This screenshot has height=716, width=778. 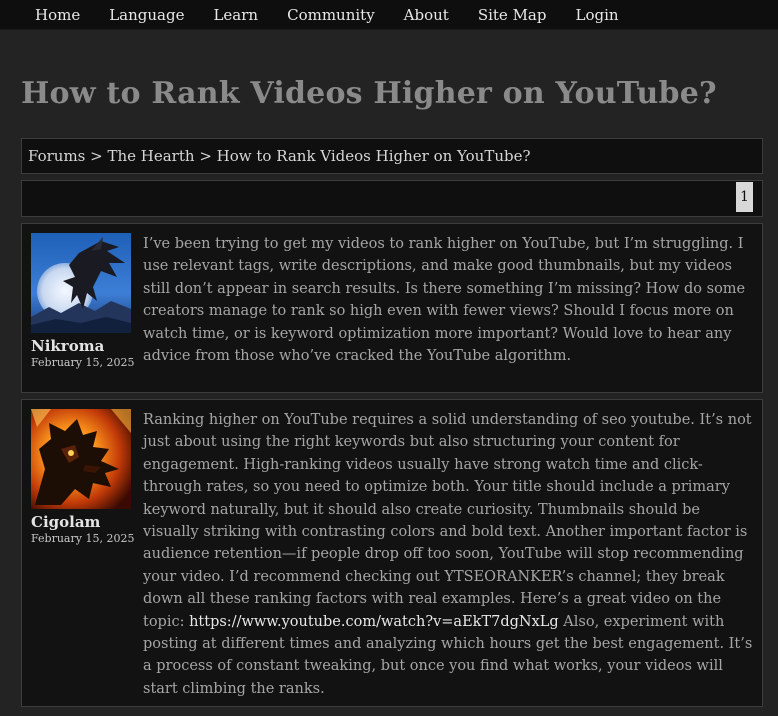 I want to click on post-author: Nikroma, so click(x=67, y=346).